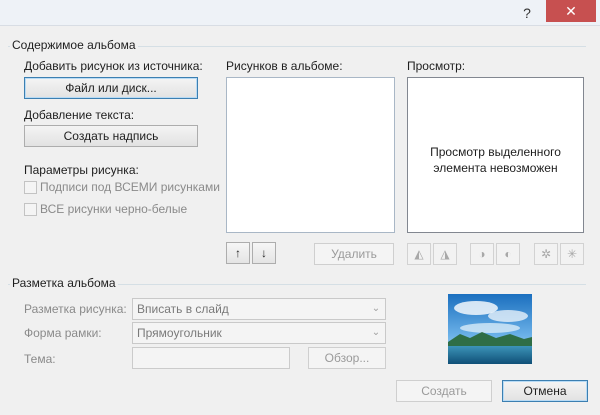 The height and width of the screenshot is (415, 600). Describe the element at coordinates (444, 391) in the screenshot. I see `create-button: Создать` at that location.